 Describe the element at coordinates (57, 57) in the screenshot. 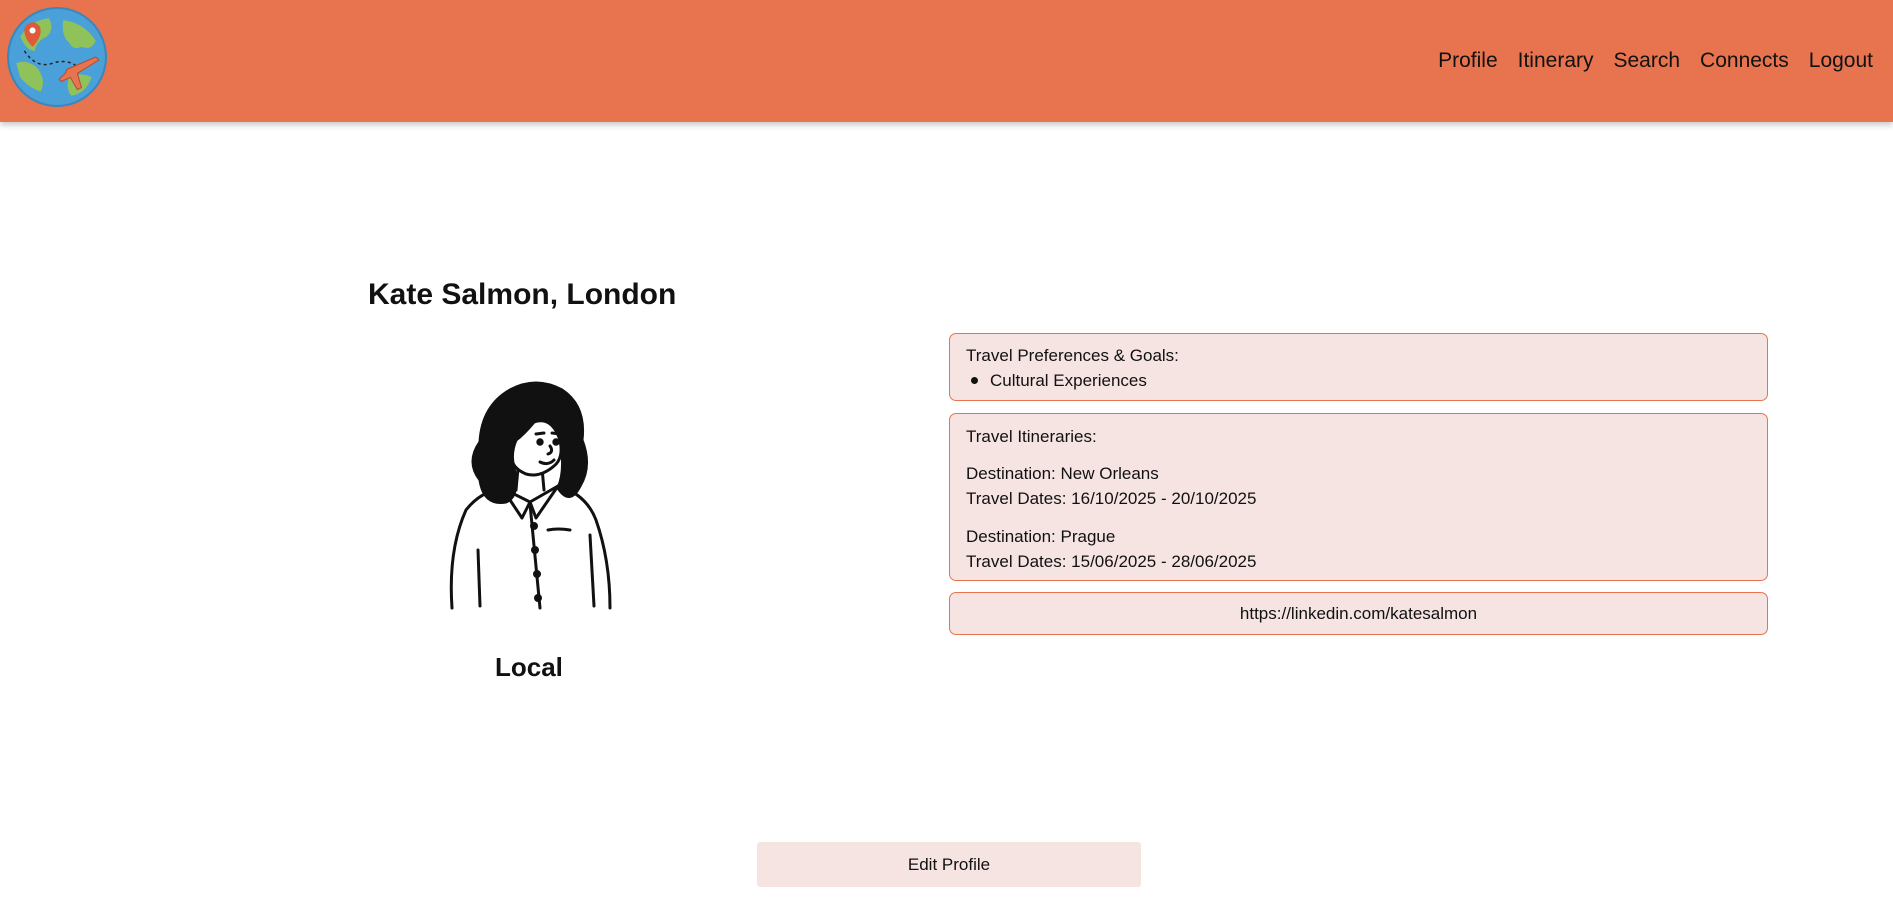

I see `globe-travel-logo-icon` at that location.